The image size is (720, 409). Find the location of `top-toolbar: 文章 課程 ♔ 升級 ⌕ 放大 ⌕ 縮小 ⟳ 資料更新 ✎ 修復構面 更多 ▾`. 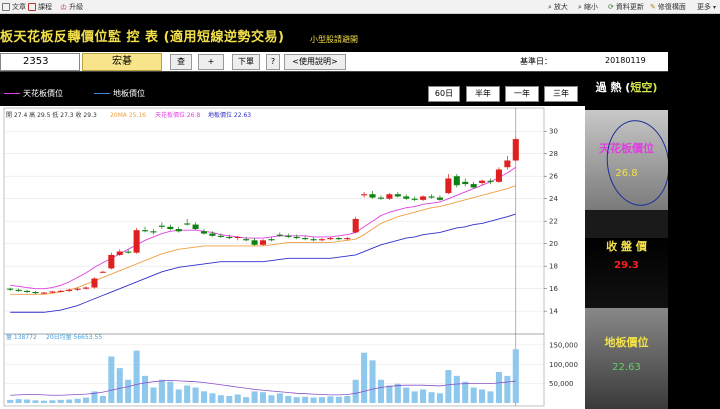

top-toolbar: 文章 課程 ♔ 升級 ⌕ 放大 ⌕ 縮小 ⟳ 資料更新 ✎ 修復構面 更多 ▾ is located at coordinates (360, 7).